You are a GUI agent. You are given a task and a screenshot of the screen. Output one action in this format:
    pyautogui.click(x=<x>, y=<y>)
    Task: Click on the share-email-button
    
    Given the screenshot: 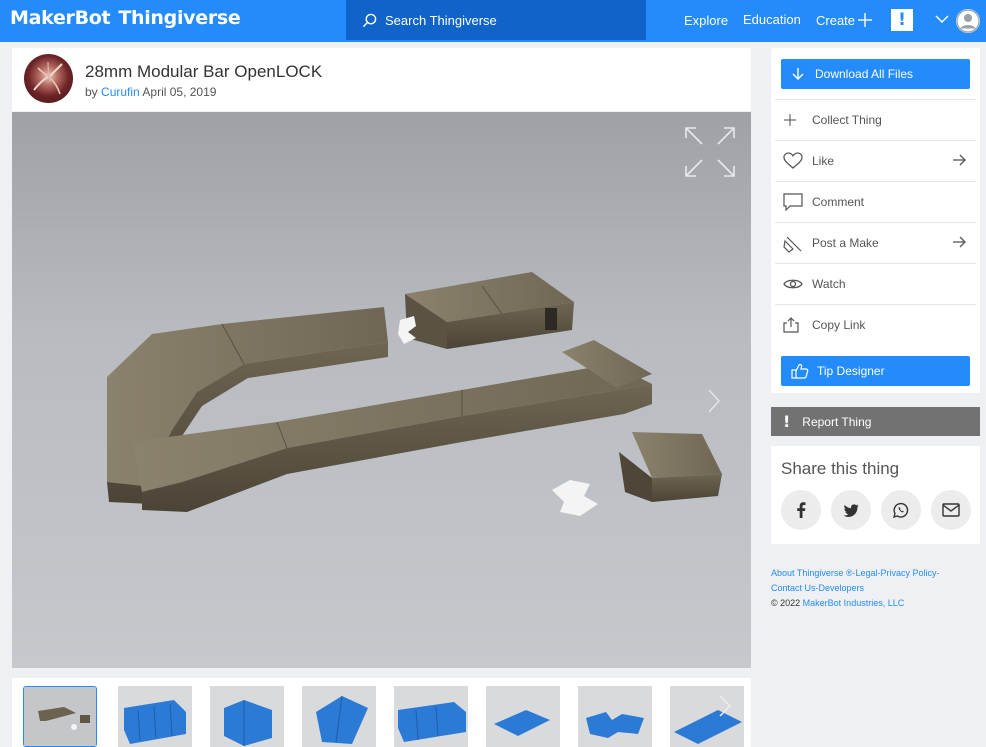 What is the action you would take?
    pyautogui.click(x=951, y=510)
    